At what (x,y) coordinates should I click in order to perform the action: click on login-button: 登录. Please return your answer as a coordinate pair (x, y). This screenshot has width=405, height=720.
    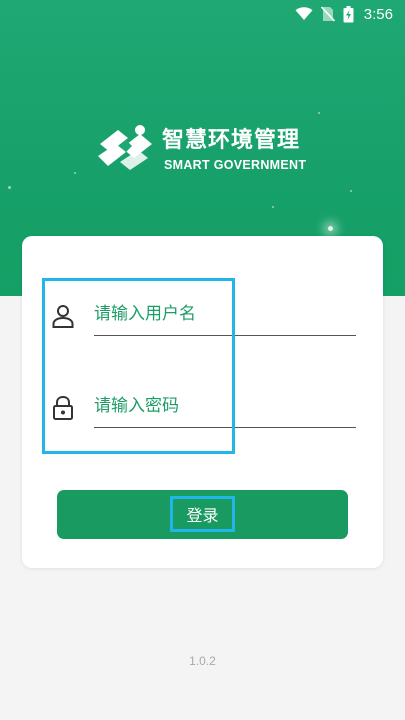
    Looking at the image, I should click on (202, 514).